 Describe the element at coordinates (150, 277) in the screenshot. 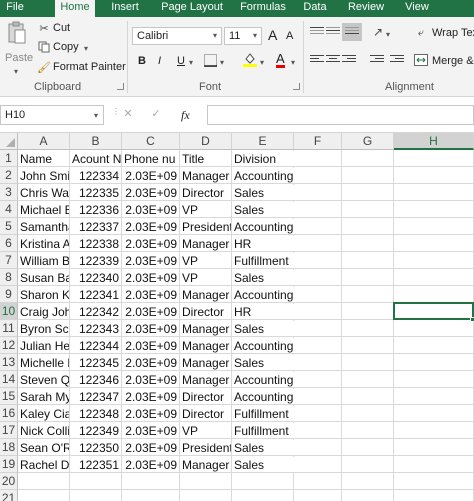

I see `cell-c8: 2.03E+09` at that location.